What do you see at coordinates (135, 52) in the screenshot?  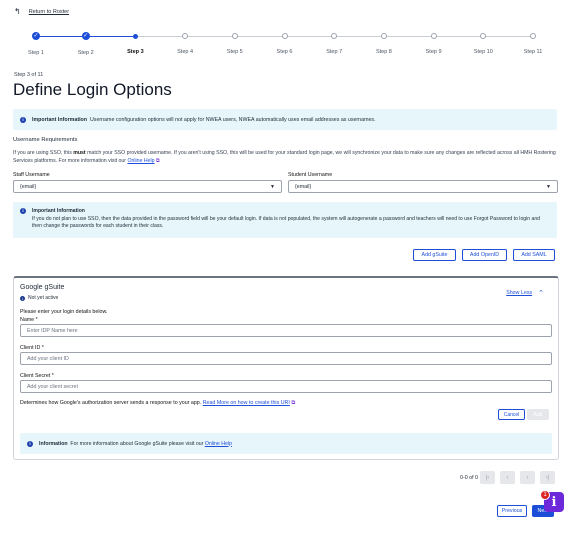 I see `step-label: Step 3` at bounding box center [135, 52].